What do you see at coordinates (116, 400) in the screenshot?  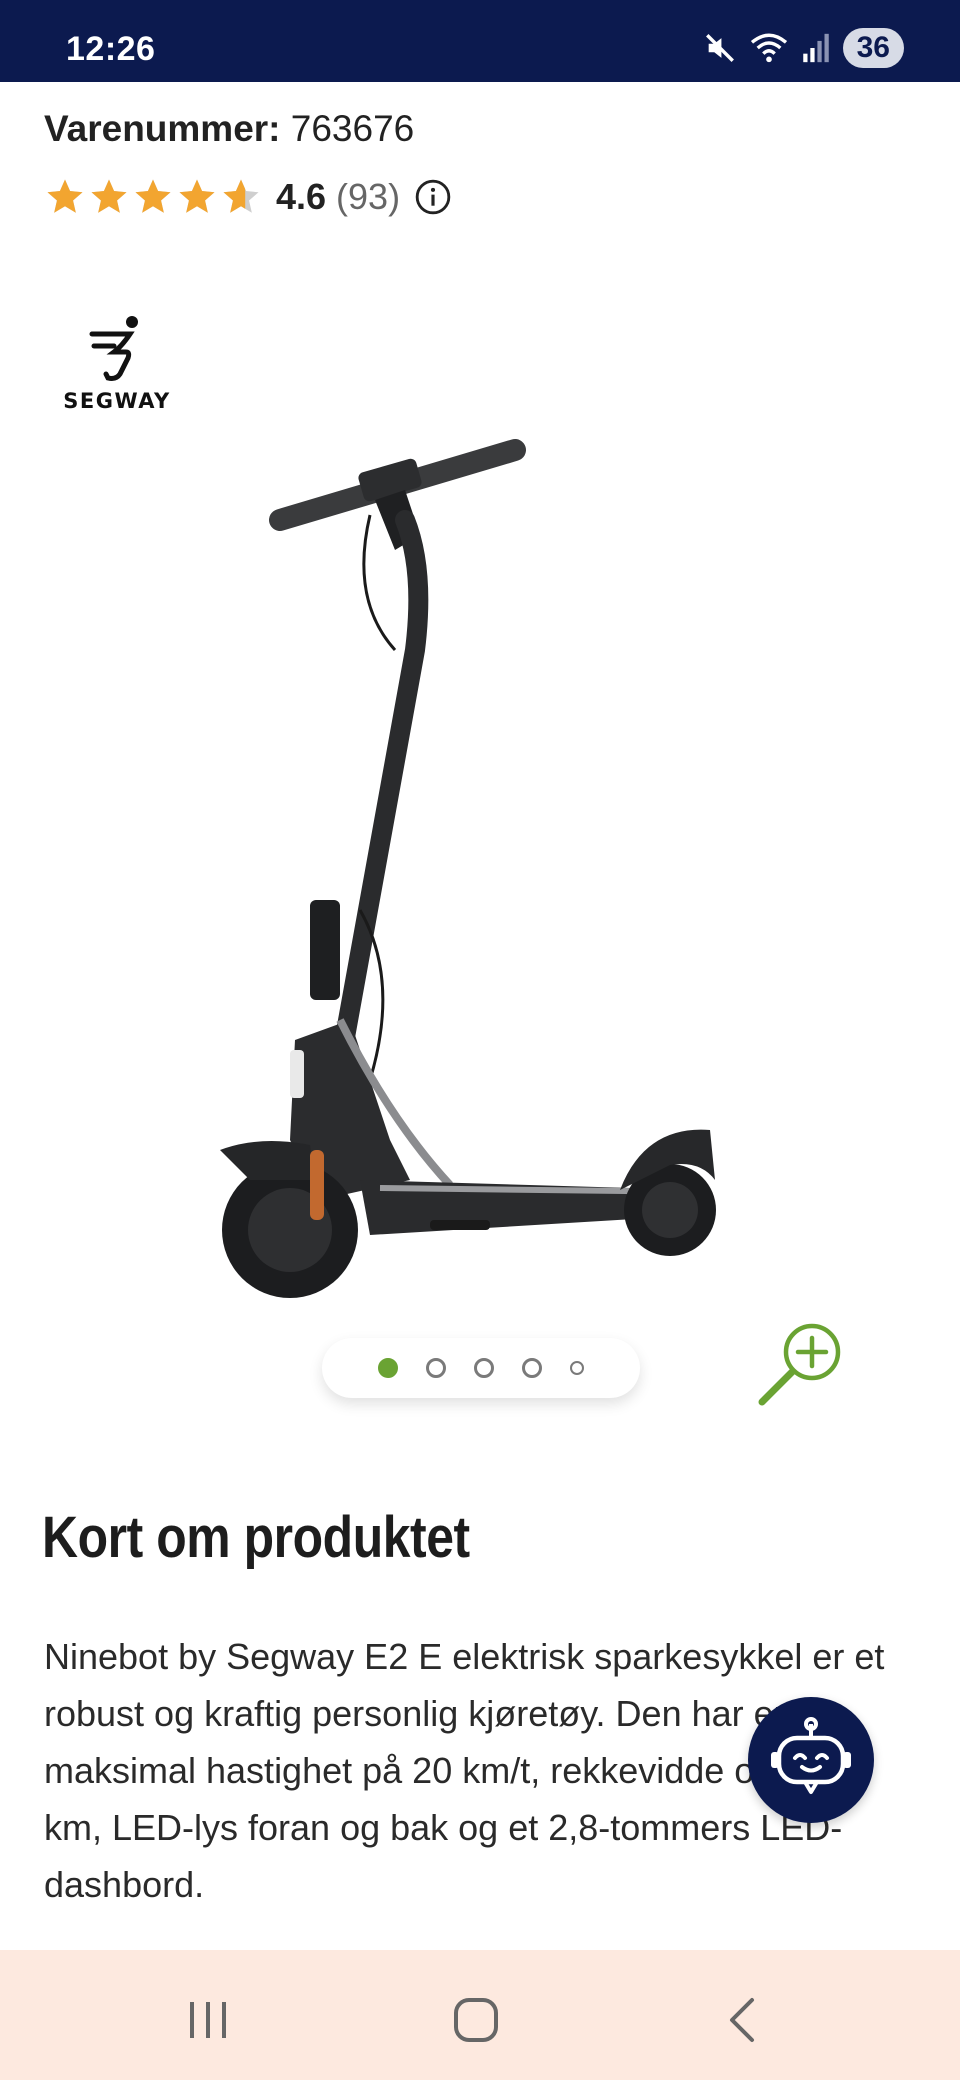 I see `brand-wordmark: SEGWAY` at bounding box center [116, 400].